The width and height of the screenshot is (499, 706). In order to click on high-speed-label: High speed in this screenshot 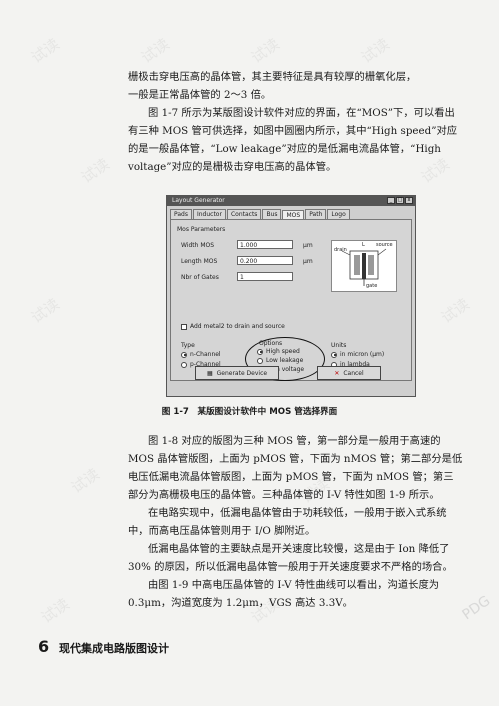, I will do `click(283, 351)`.